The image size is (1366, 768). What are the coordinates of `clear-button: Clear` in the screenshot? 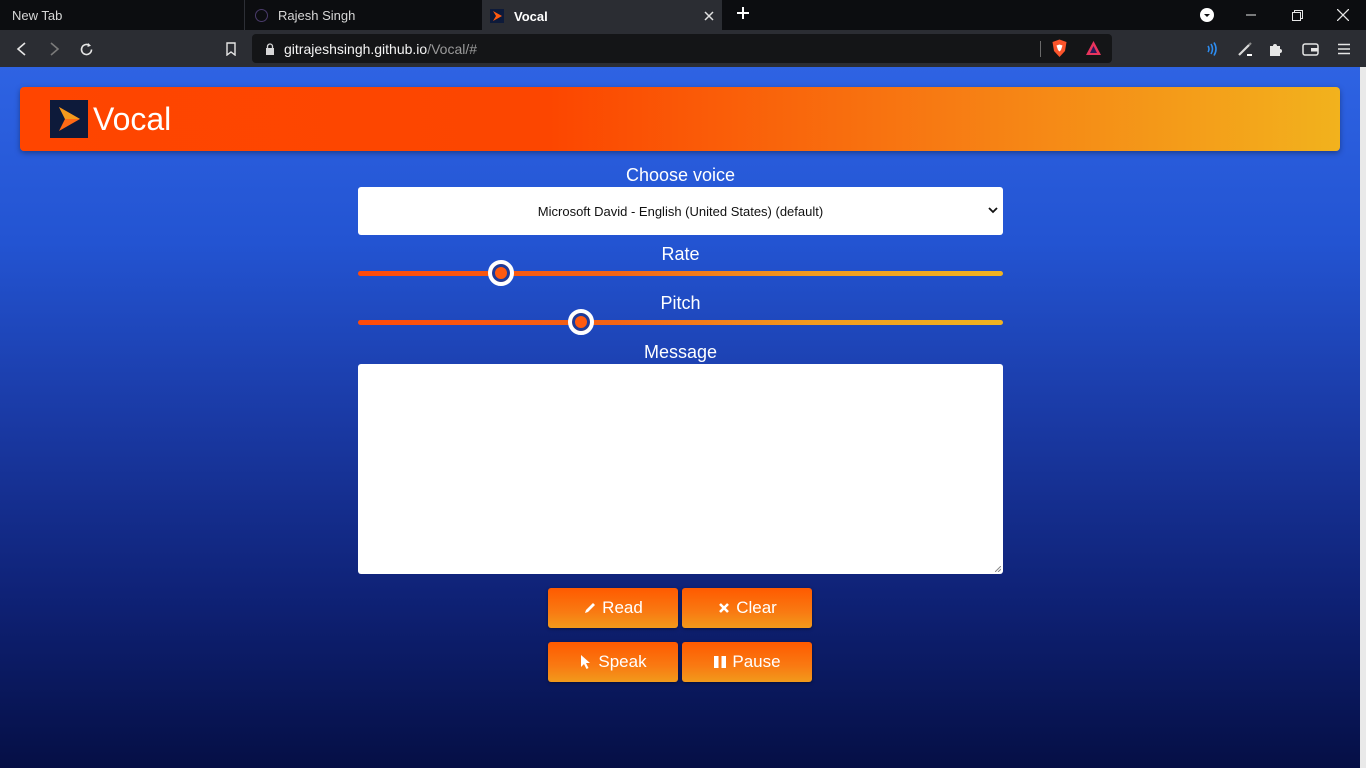 It's located at (747, 608).